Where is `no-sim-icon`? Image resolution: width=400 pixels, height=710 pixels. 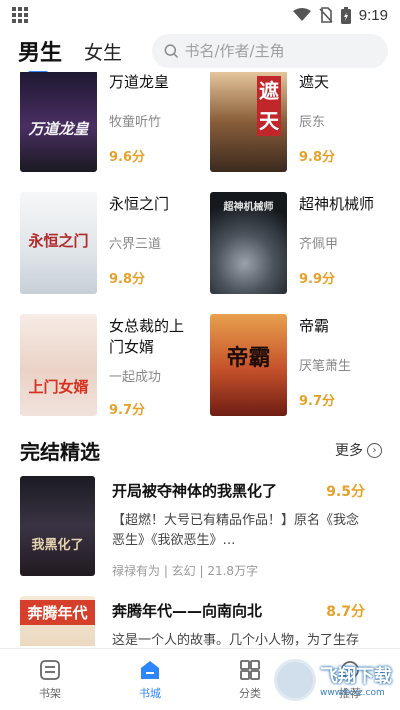
no-sim-icon is located at coordinates (326, 15).